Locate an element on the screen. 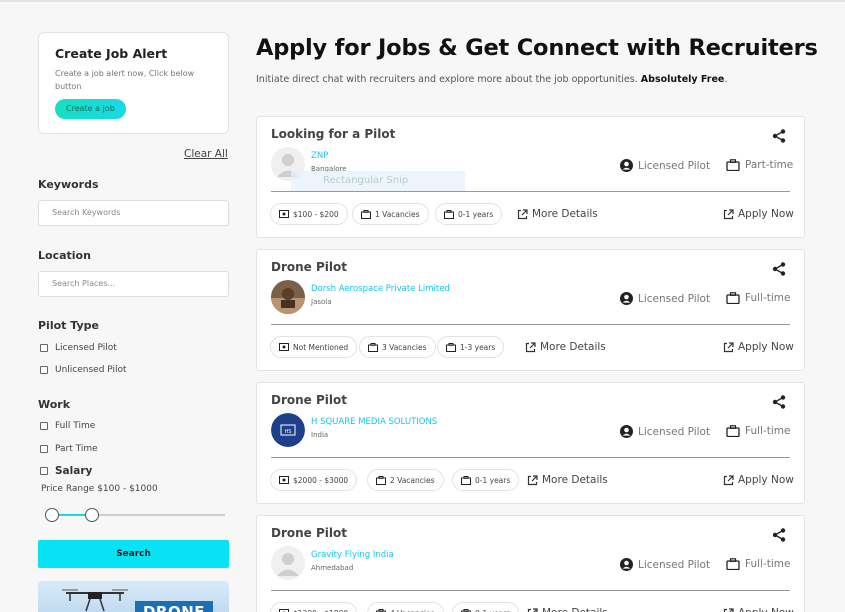 This screenshot has width=845, height=612. alert-title: Create Job Alert is located at coordinates (111, 53).